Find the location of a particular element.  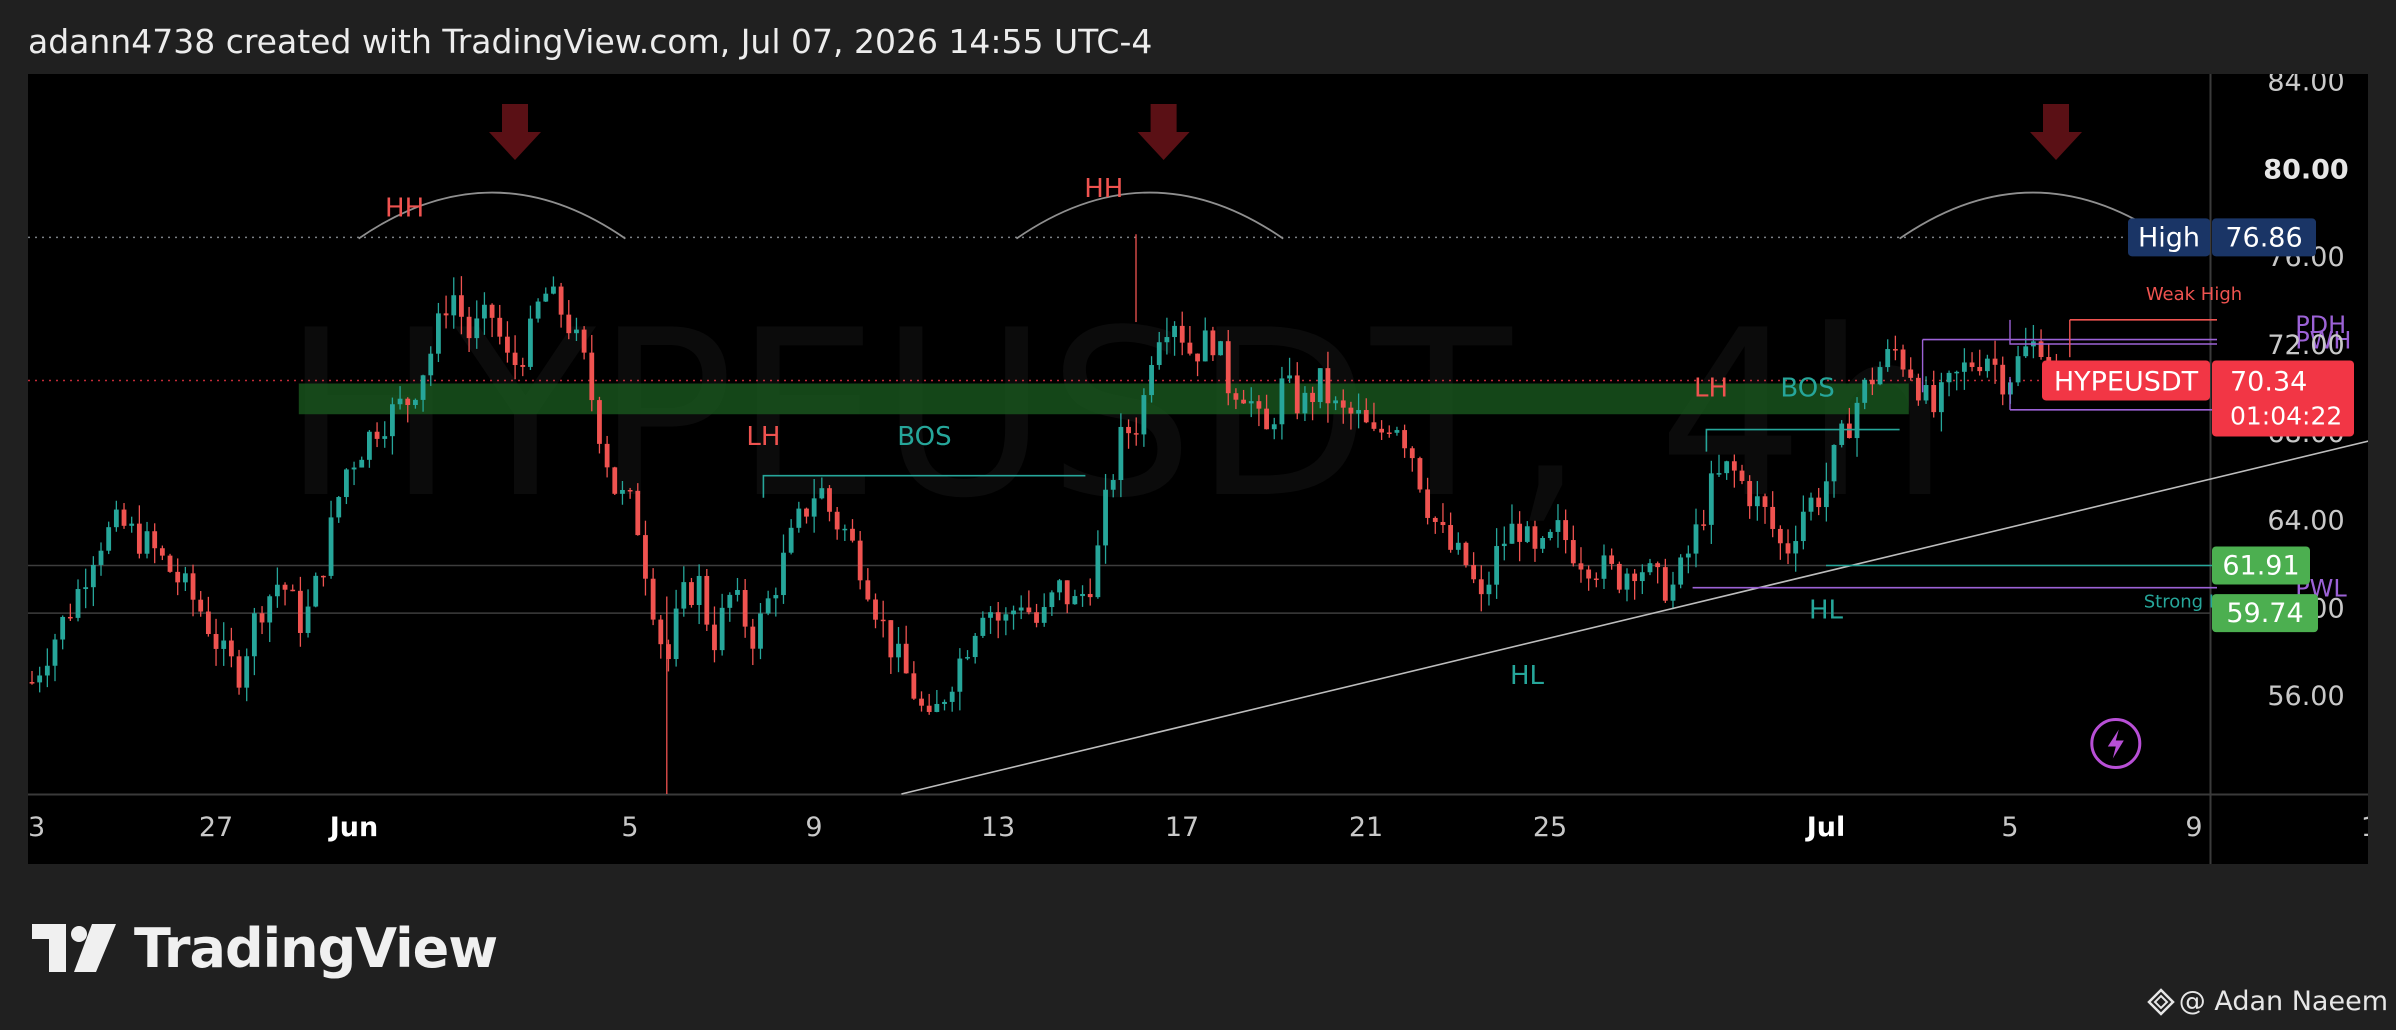

tradingview-logo-icon is located at coordinates (74, 948).